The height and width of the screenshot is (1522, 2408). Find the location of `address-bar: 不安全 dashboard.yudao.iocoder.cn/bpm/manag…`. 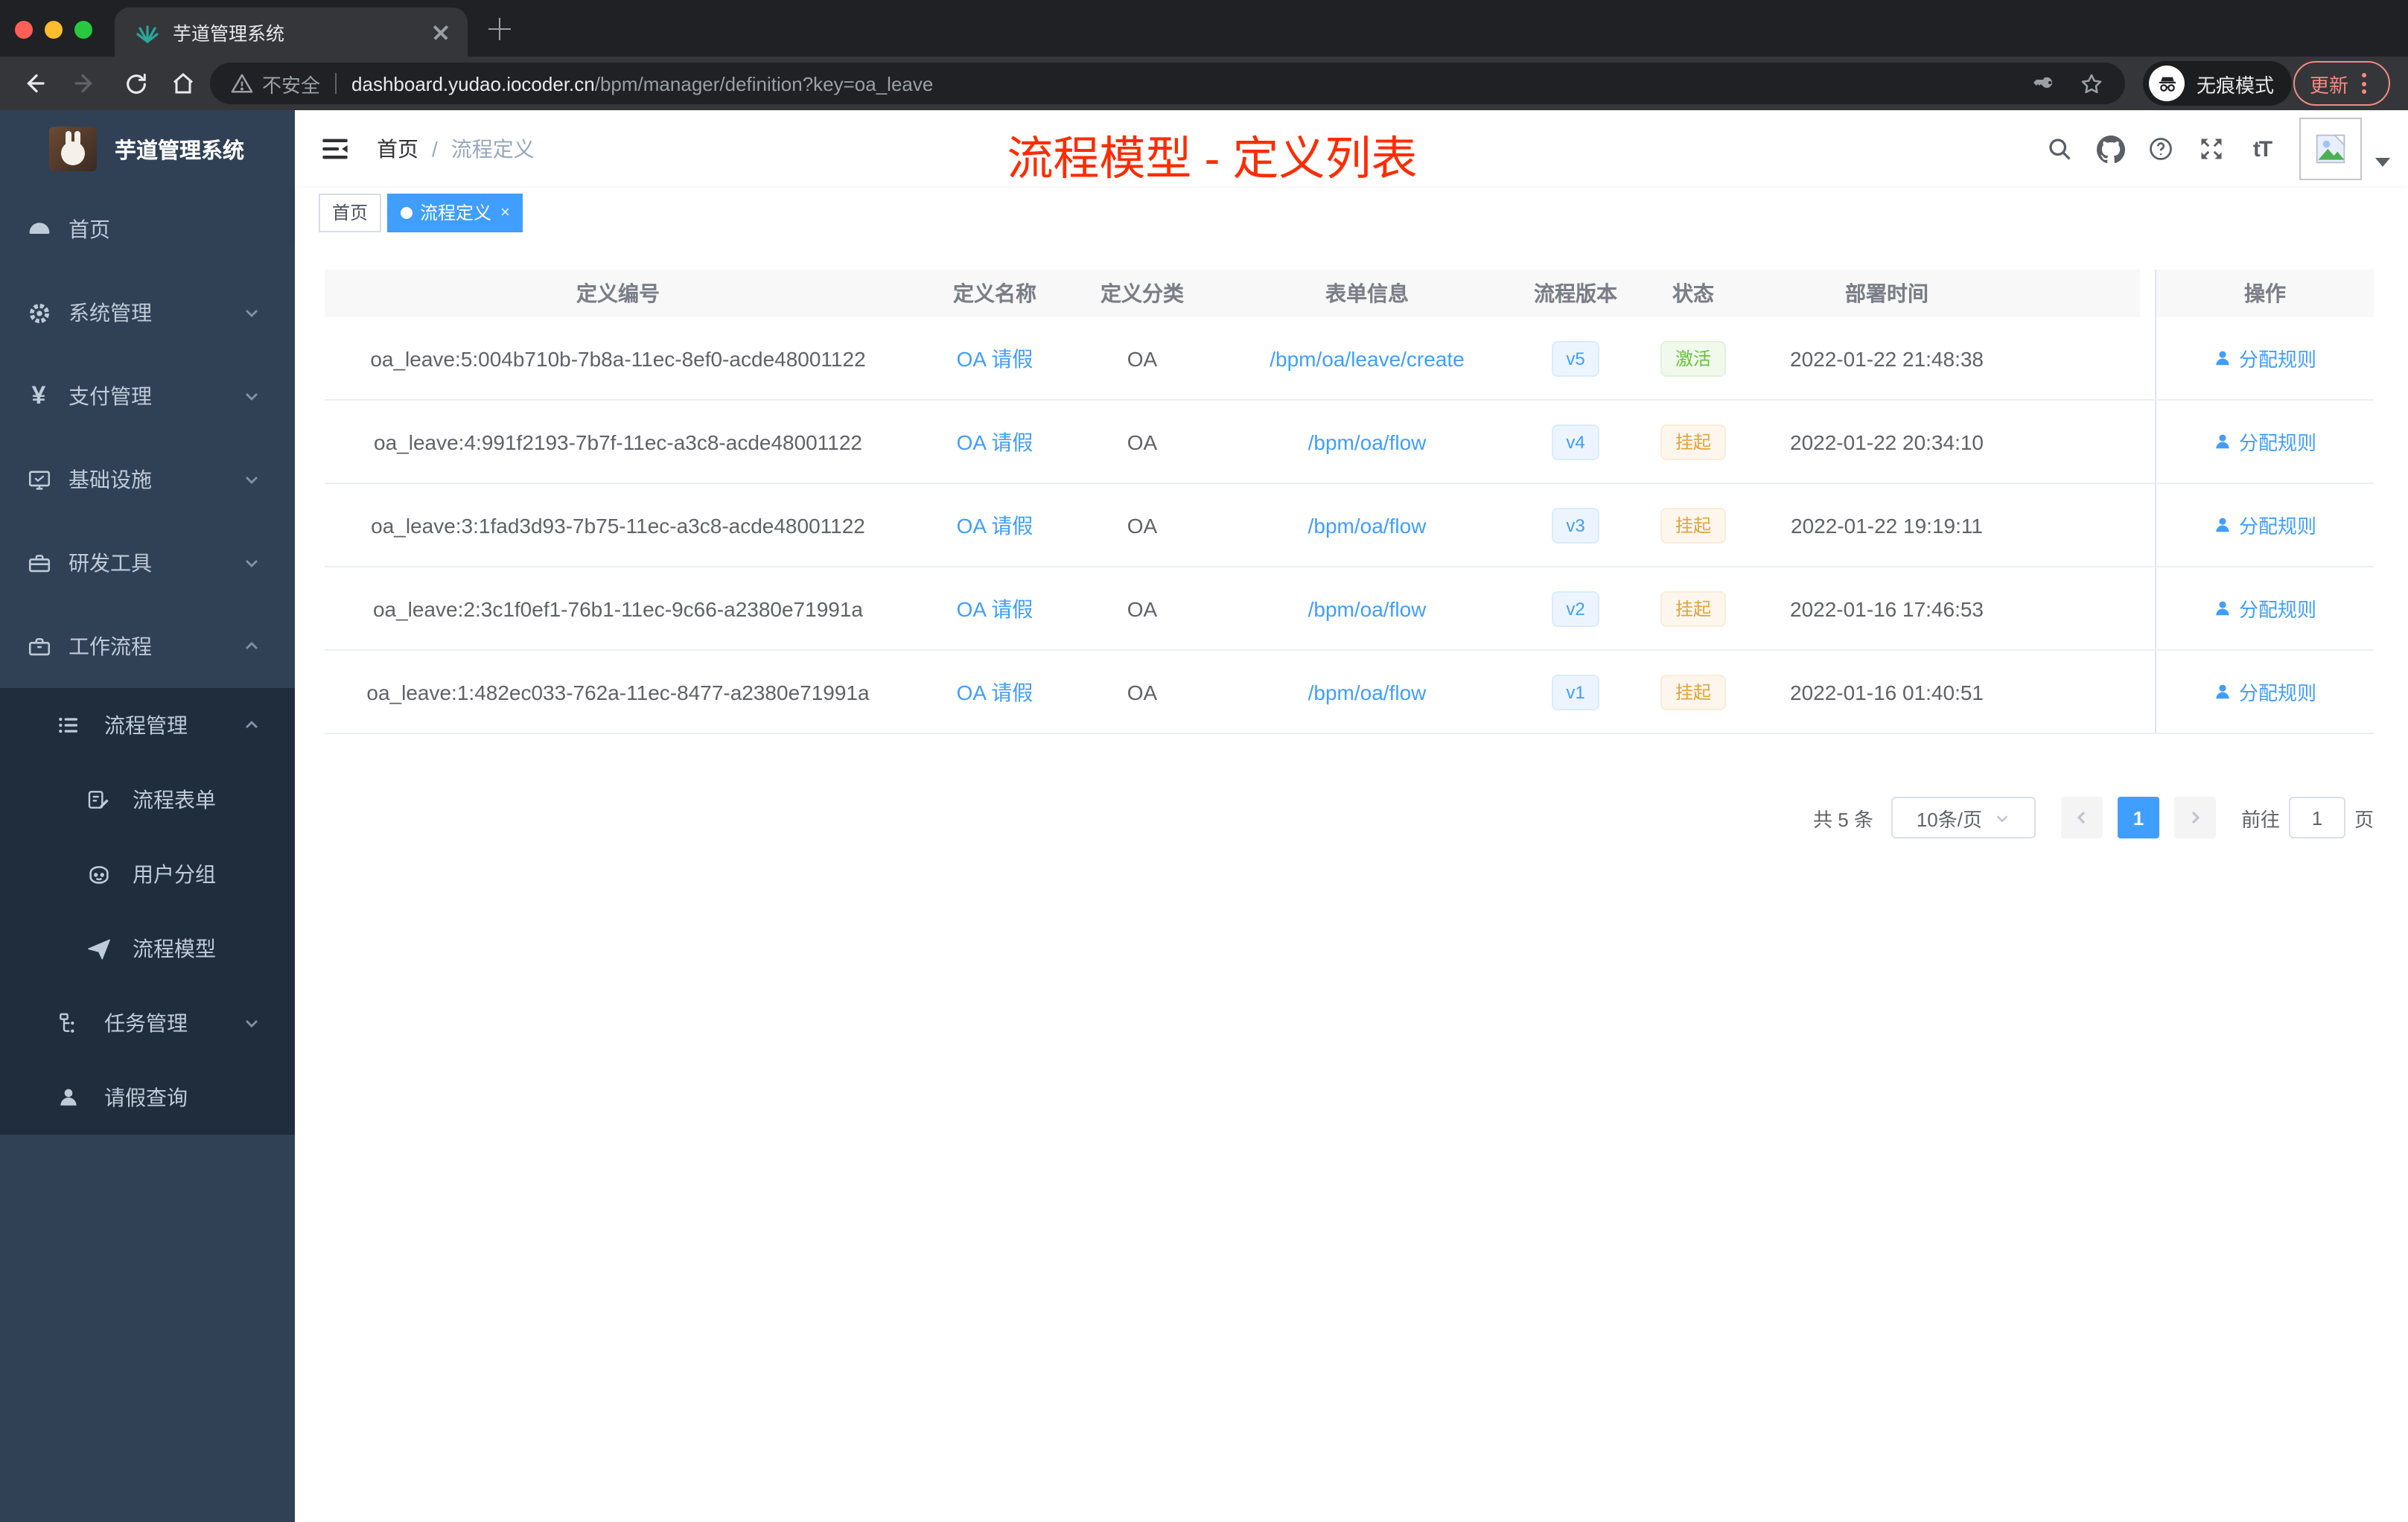

address-bar: 不安全 dashboard.yudao.iocoder.cn/bpm/manag… is located at coordinates (1167, 83).